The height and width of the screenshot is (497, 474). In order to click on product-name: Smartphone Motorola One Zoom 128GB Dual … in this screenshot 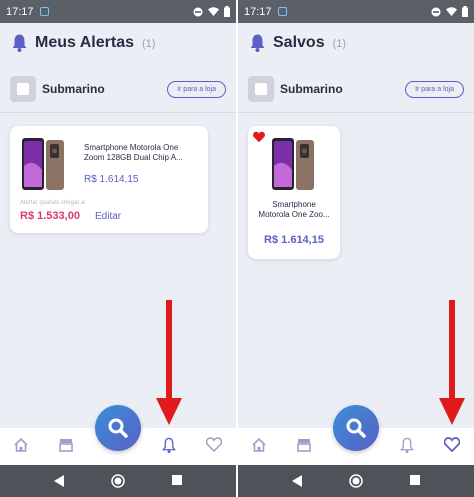, I will do `click(133, 152)`.